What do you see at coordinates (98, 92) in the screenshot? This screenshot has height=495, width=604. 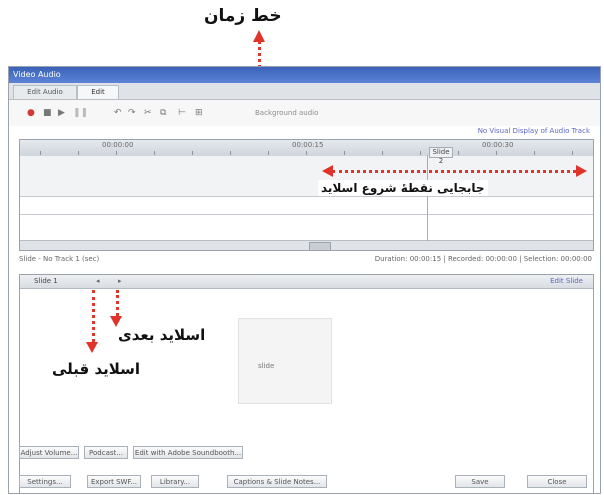 I see `tab-edit: Edit` at bounding box center [98, 92].